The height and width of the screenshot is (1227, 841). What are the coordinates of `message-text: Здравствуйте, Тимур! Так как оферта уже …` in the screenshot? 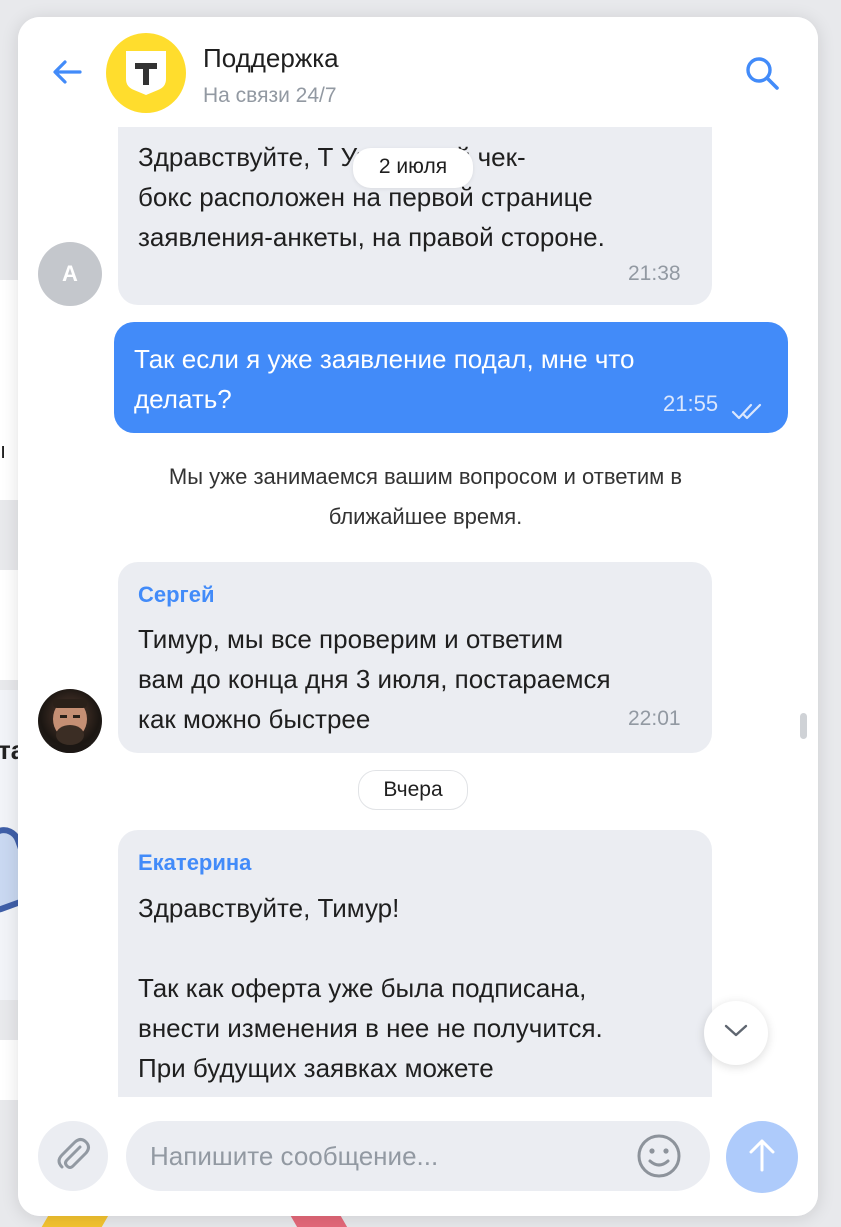 It's located at (370, 988).